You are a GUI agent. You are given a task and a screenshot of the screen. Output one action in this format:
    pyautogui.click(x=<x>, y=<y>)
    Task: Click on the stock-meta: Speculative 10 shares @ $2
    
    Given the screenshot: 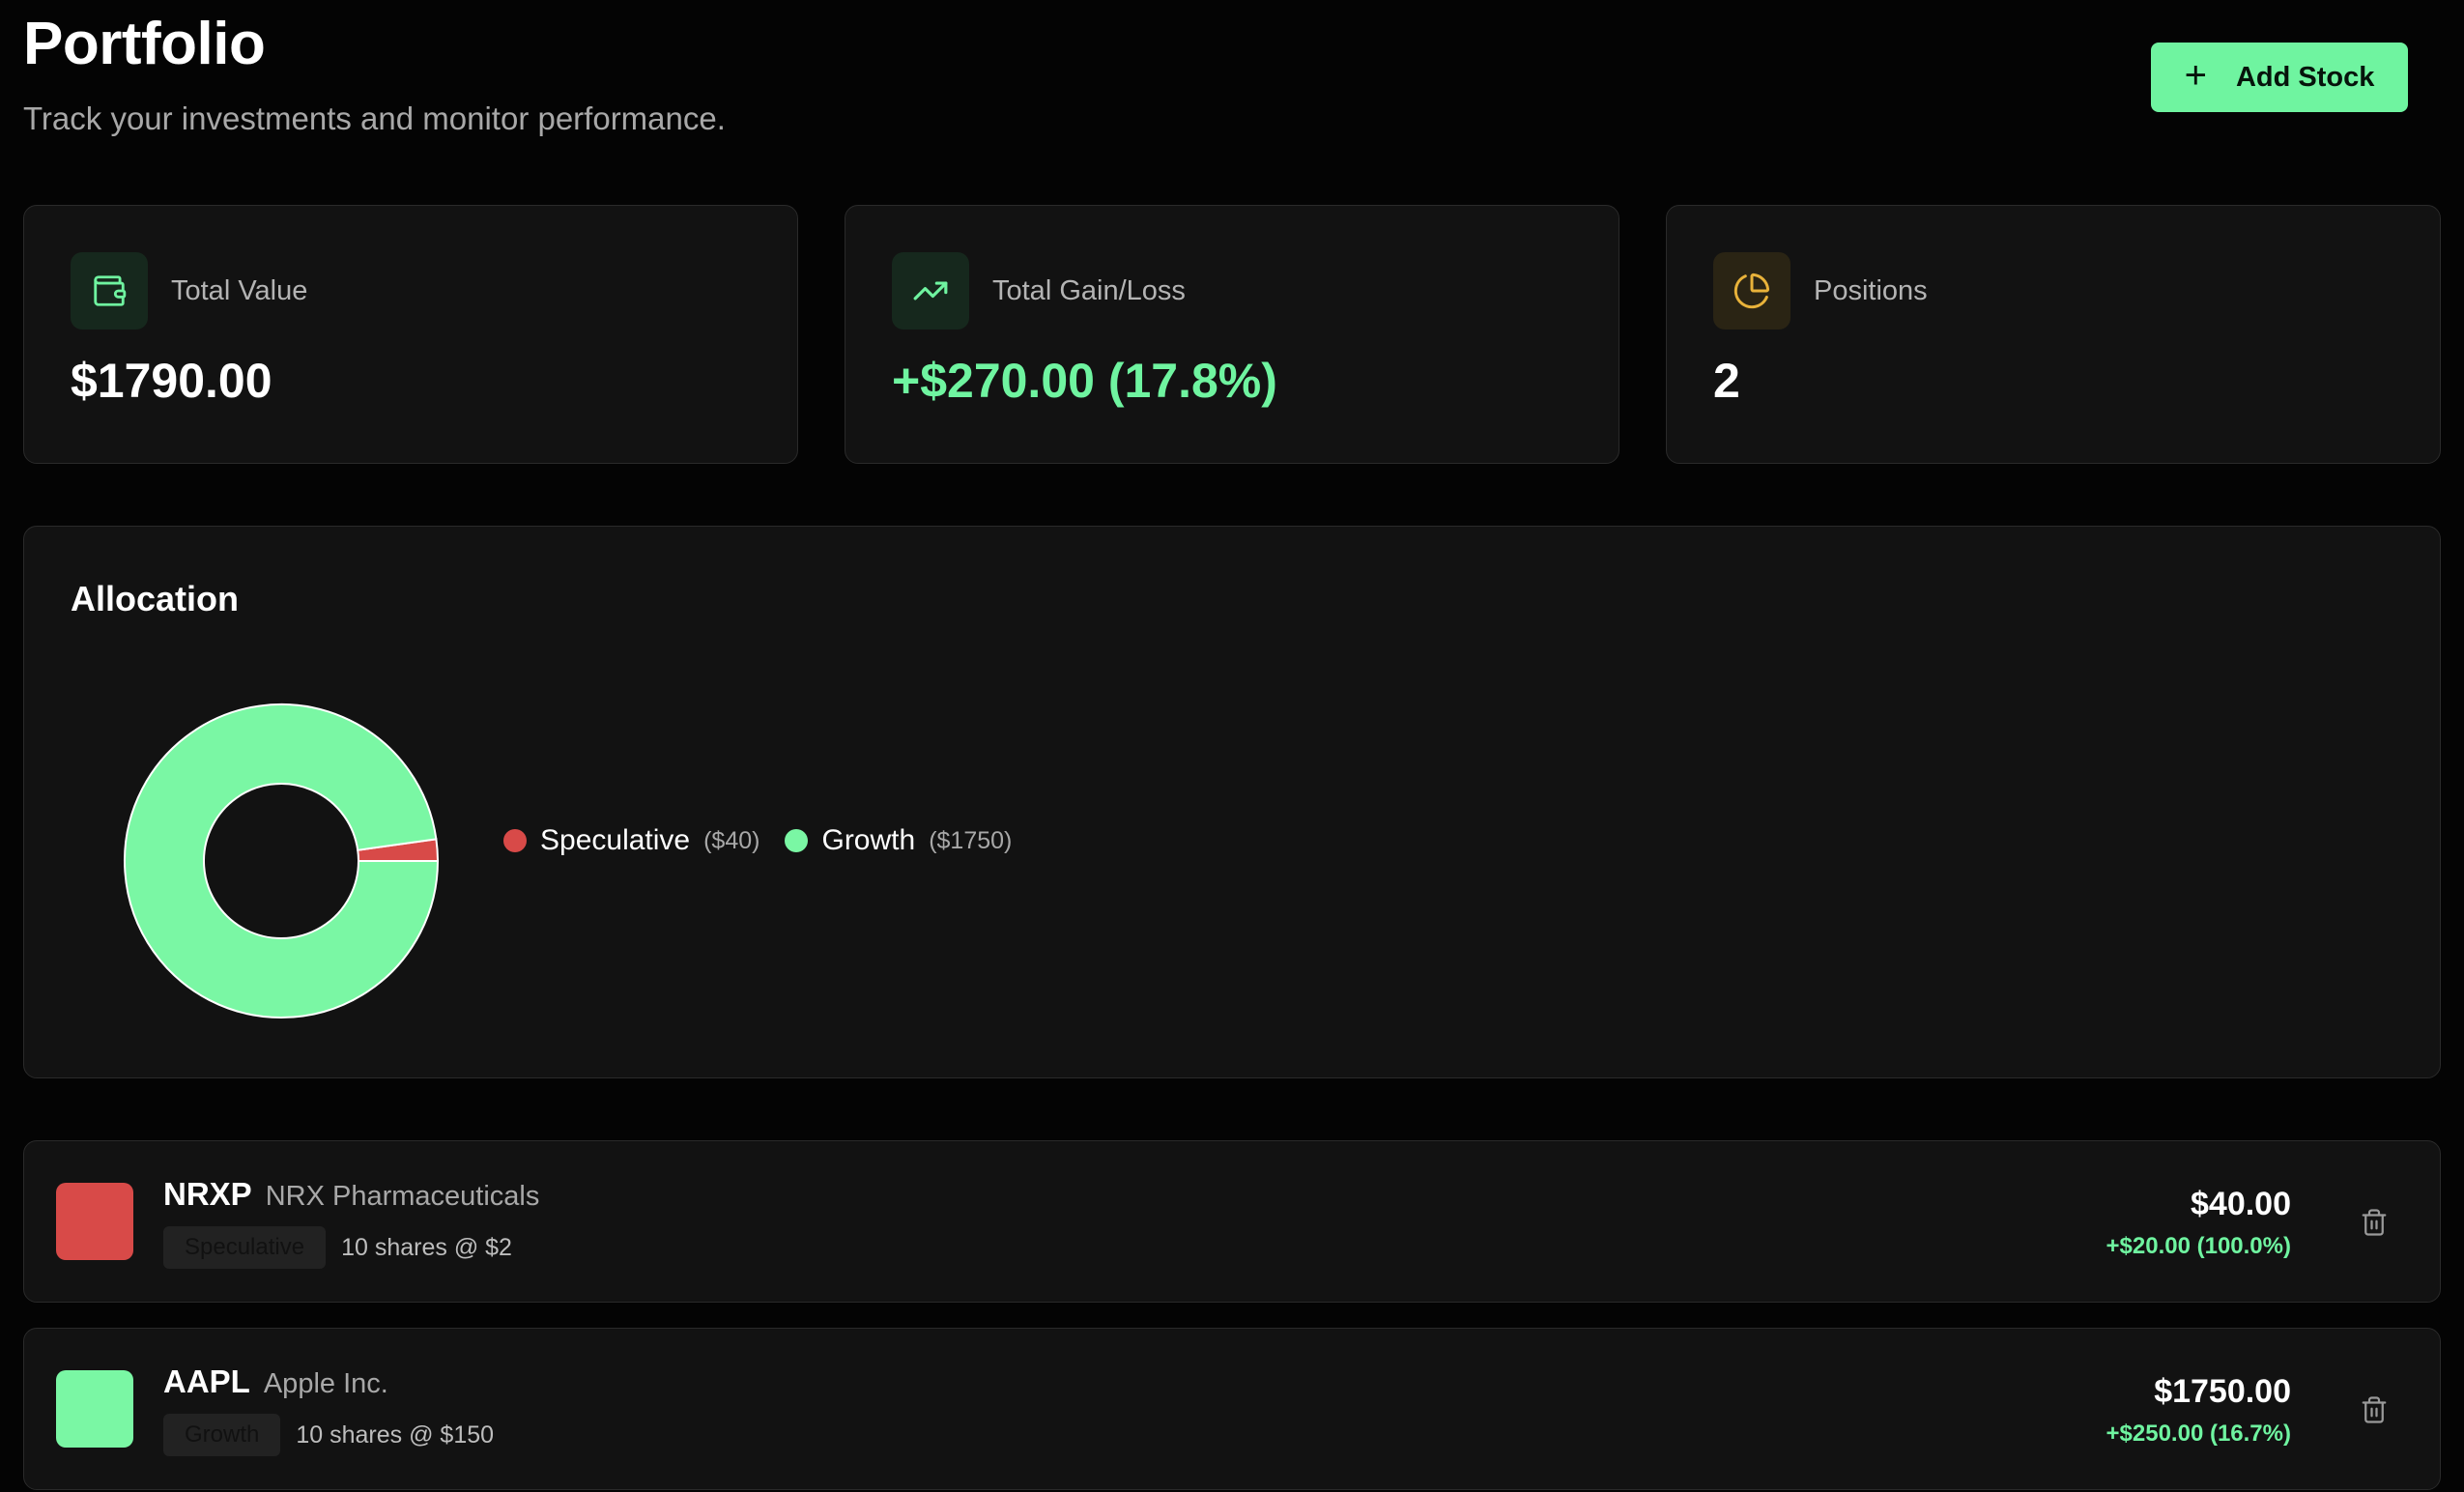 What is the action you would take?
    pyautogui.click(x=337, y=1247)
    